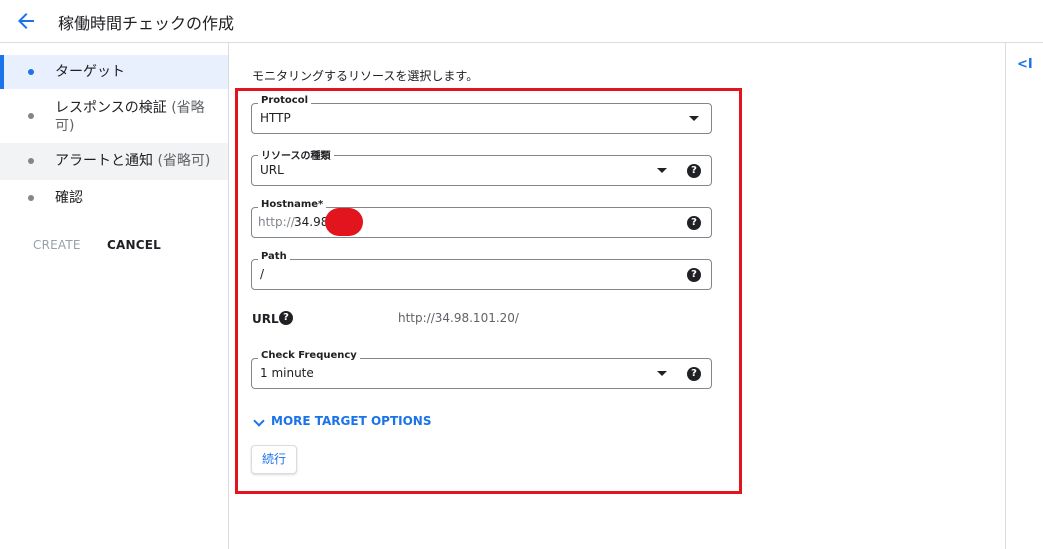  Describe the element at coordinates (111, 108) in the screenshot. I see `step-label: レスポンスの検証` at that location.